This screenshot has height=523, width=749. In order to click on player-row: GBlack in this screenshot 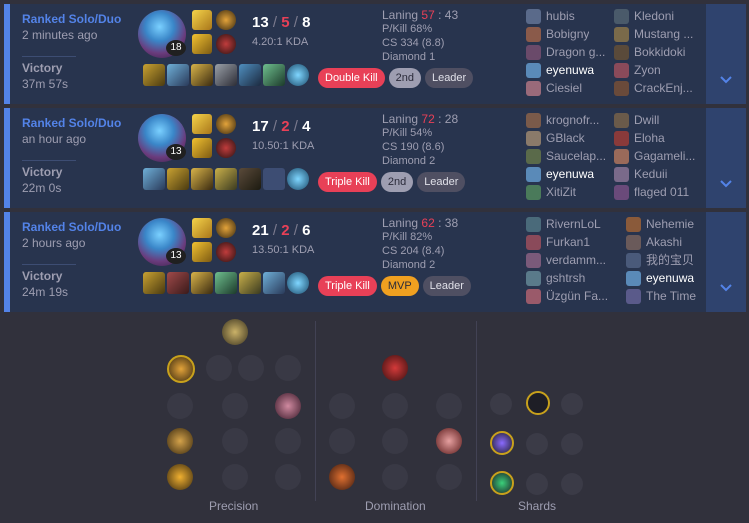, I will do `click(566, 138)`.